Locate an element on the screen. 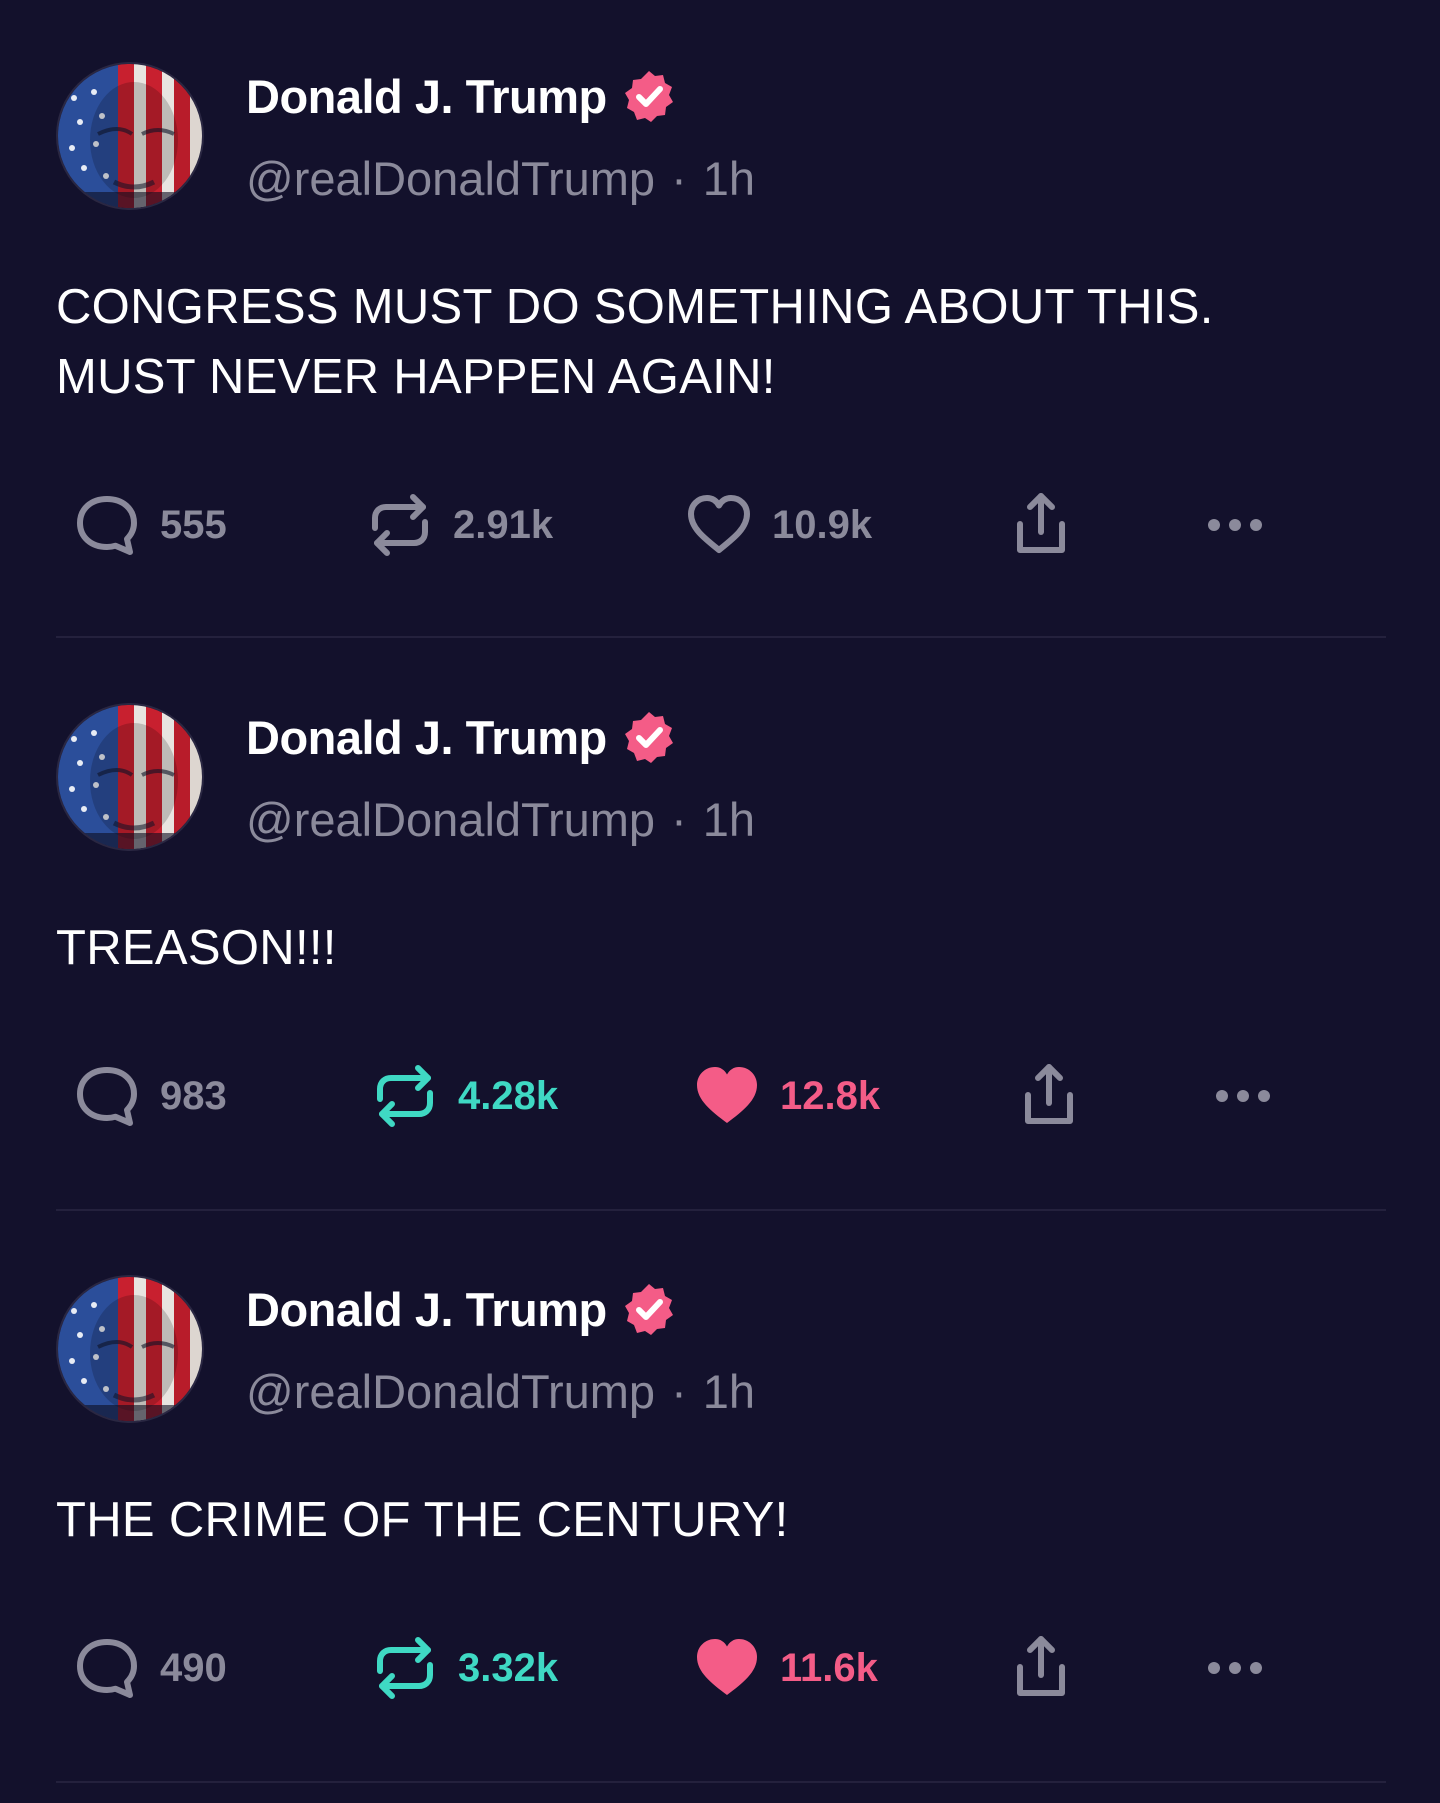 Image resolution: width=1440 pixels, height=1803 pixels. post-text-line: MUST NEVER HAPPEN AGAIN! is located at coordinates (416, 377).